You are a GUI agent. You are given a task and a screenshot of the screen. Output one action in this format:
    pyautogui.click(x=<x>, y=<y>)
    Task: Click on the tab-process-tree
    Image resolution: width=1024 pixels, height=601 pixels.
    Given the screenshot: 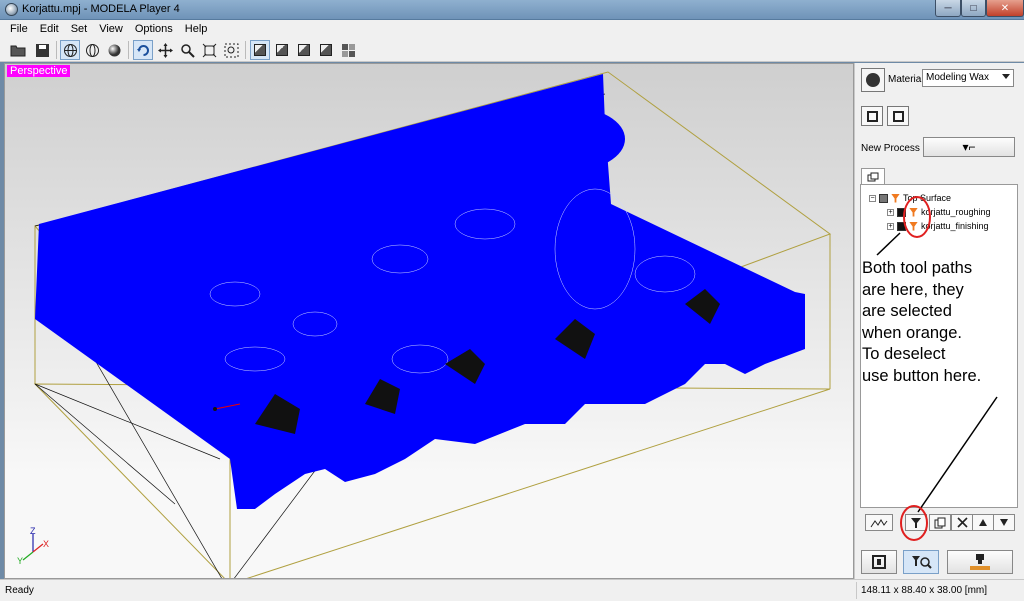 What is the action you would take?
    pyautogui.click(x=873, y=176)
    